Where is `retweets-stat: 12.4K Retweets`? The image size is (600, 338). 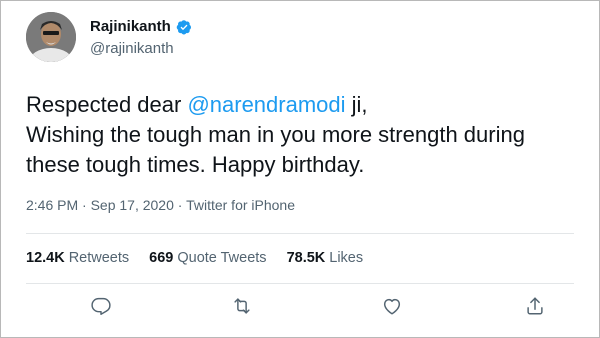 retweets-stat: 12.4K Retweets is located at coordinates (77, 258).